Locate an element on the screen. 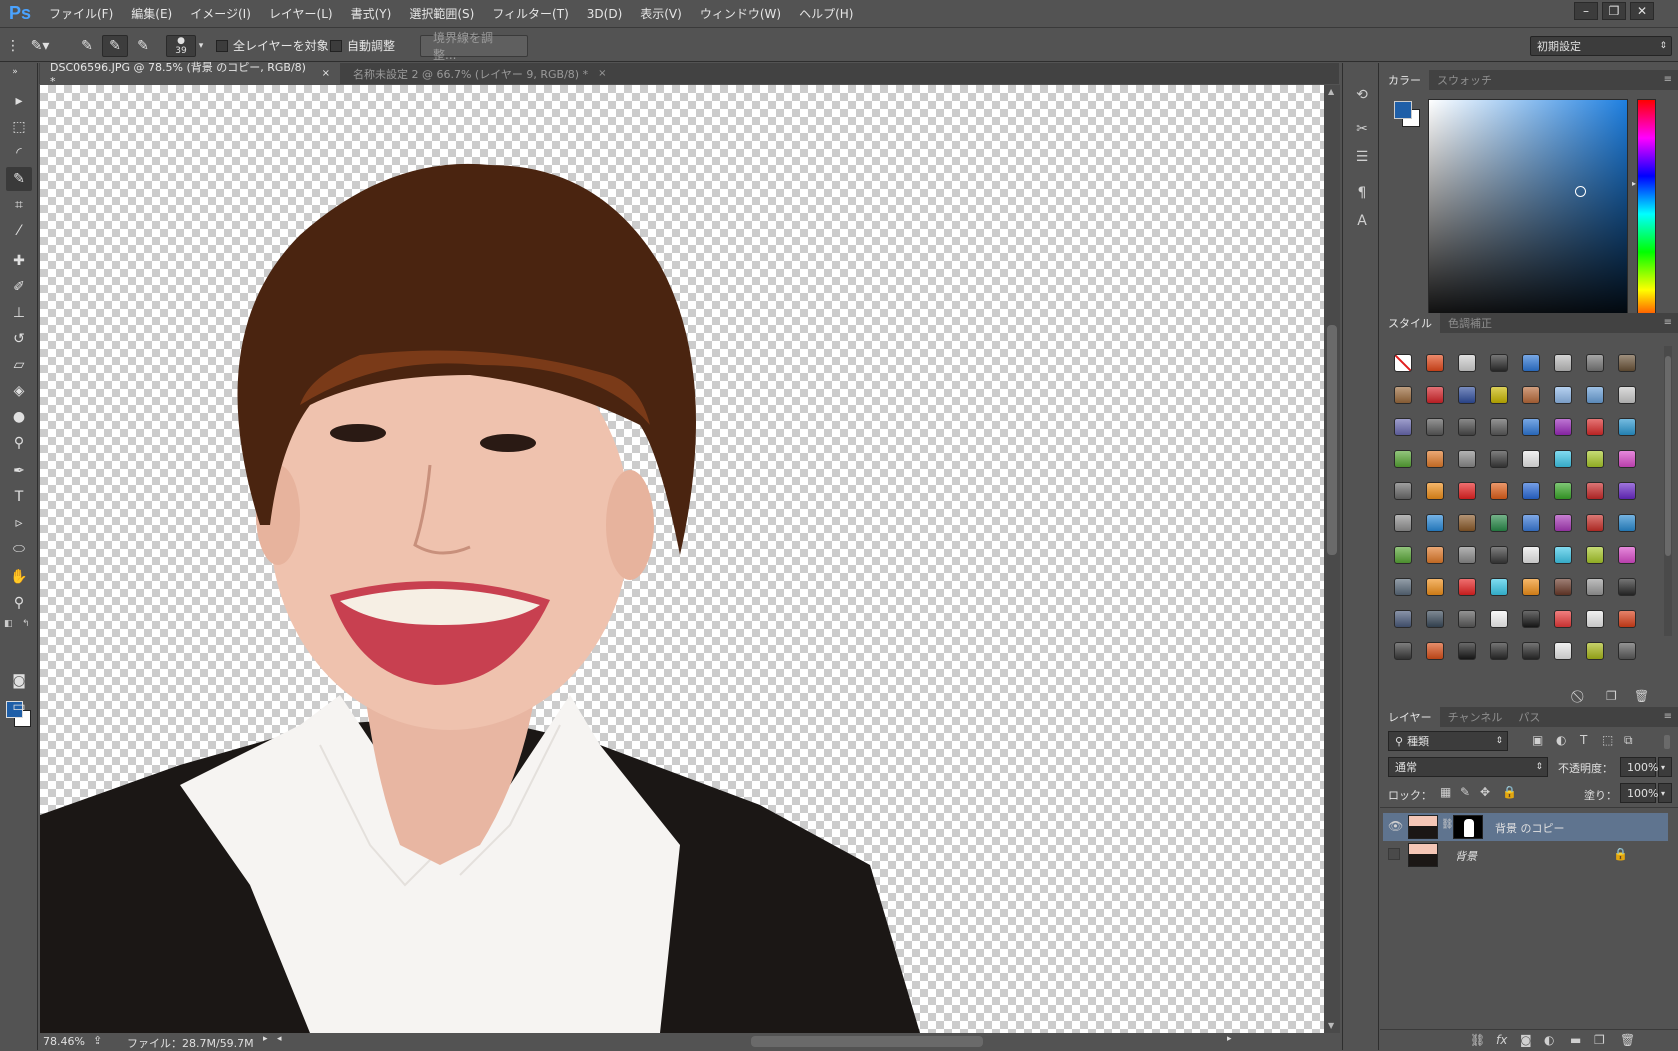 This screenshot has height=1051, width=1678. type-tool-icon: T is located at coordinates (19, 497).